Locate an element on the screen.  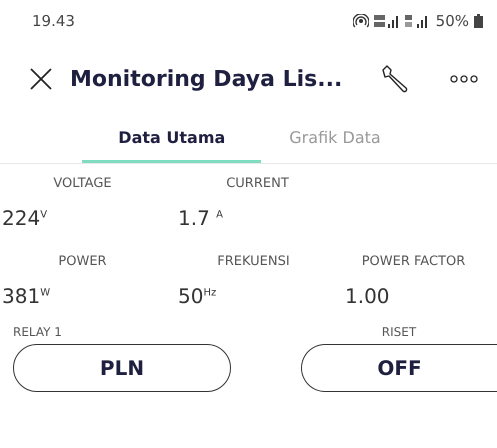
wrench-icon is located at coordinates (395, 79).